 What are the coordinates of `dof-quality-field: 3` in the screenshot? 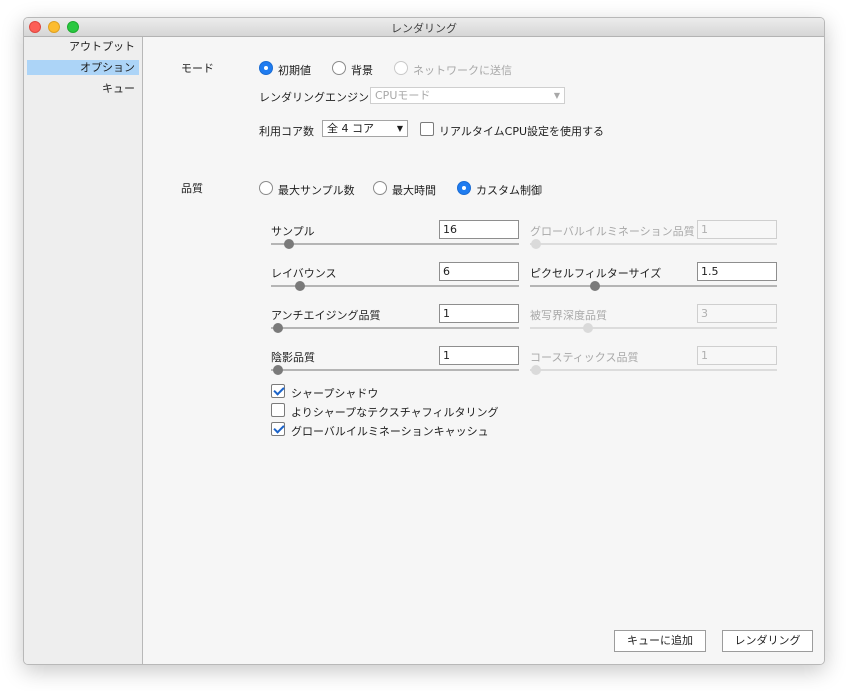 It's located at (737, 313).